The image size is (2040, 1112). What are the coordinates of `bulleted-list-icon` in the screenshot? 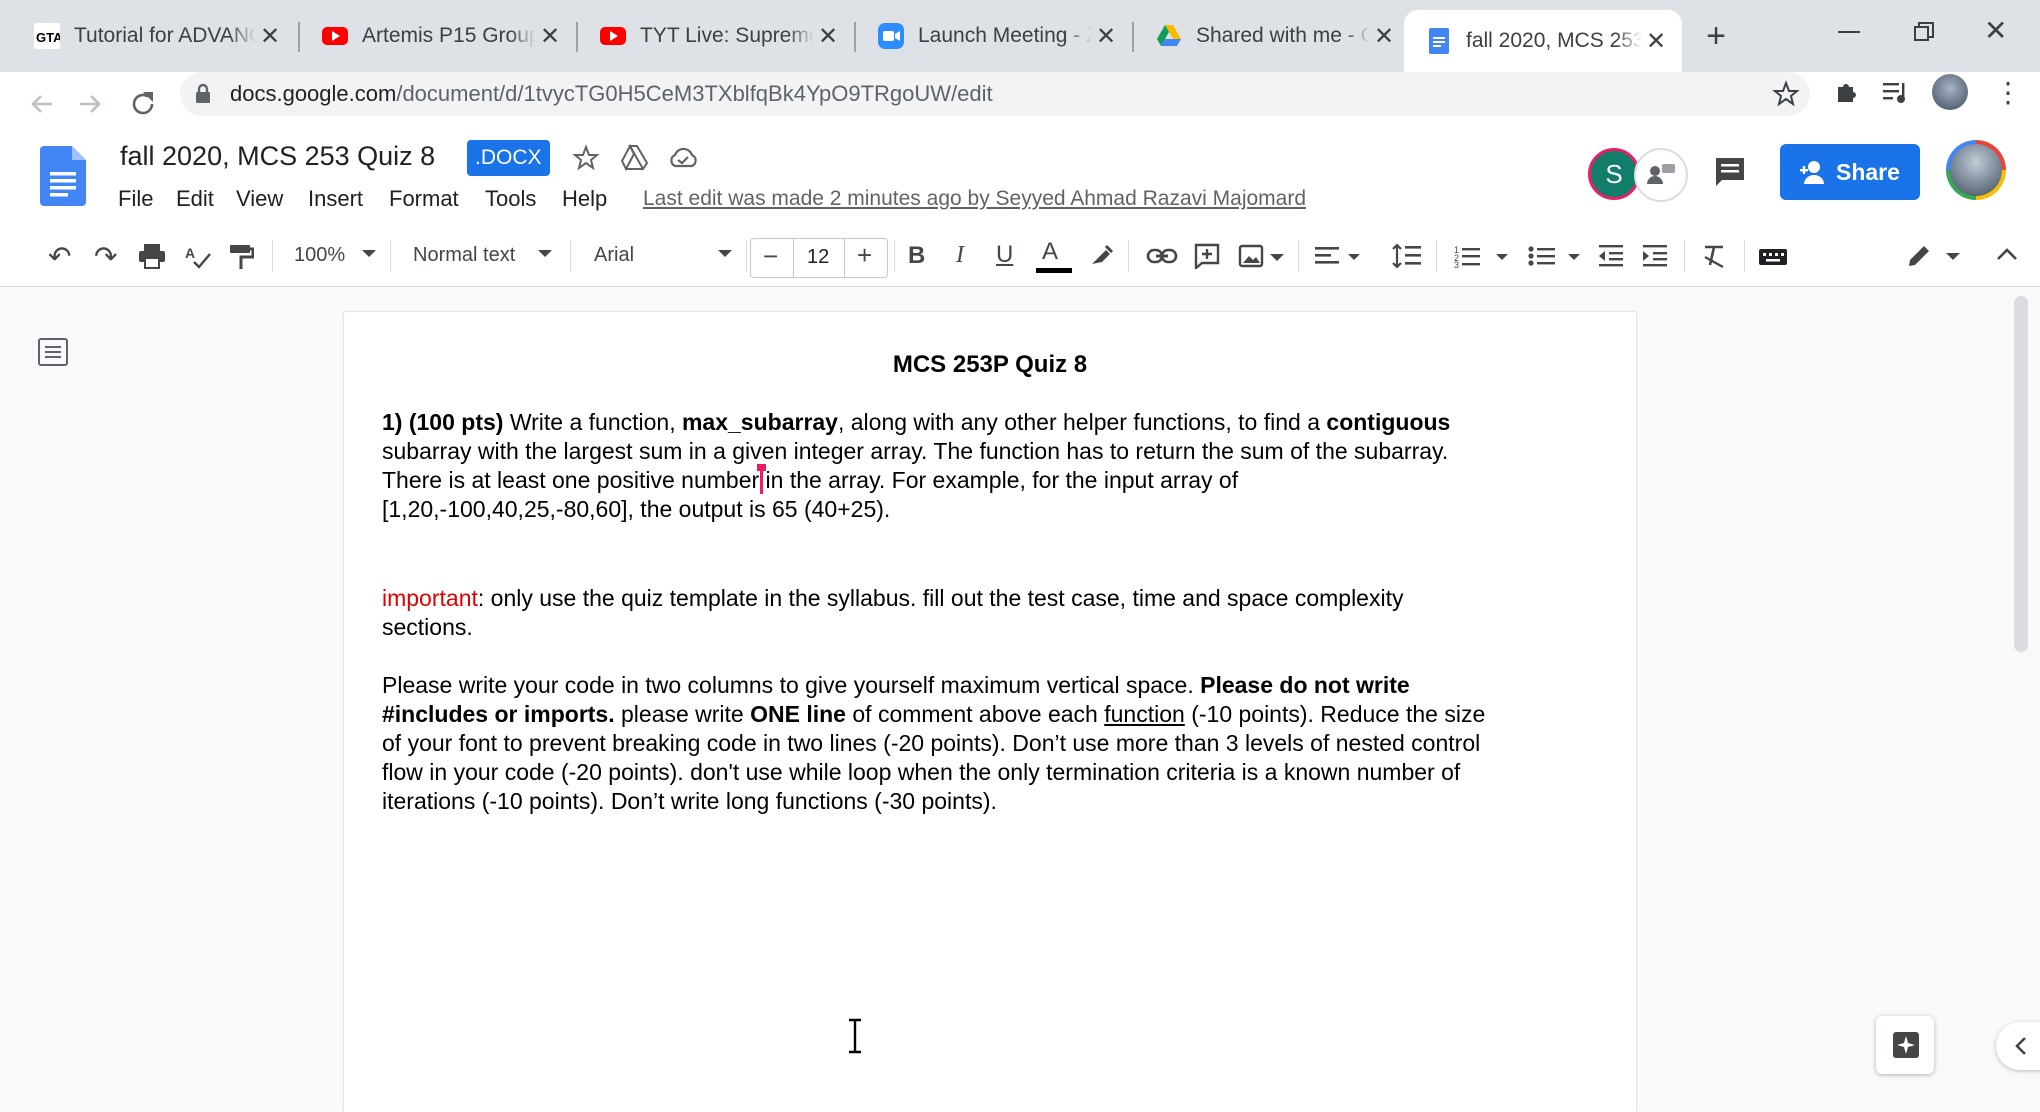 It's located at (1542, 256).